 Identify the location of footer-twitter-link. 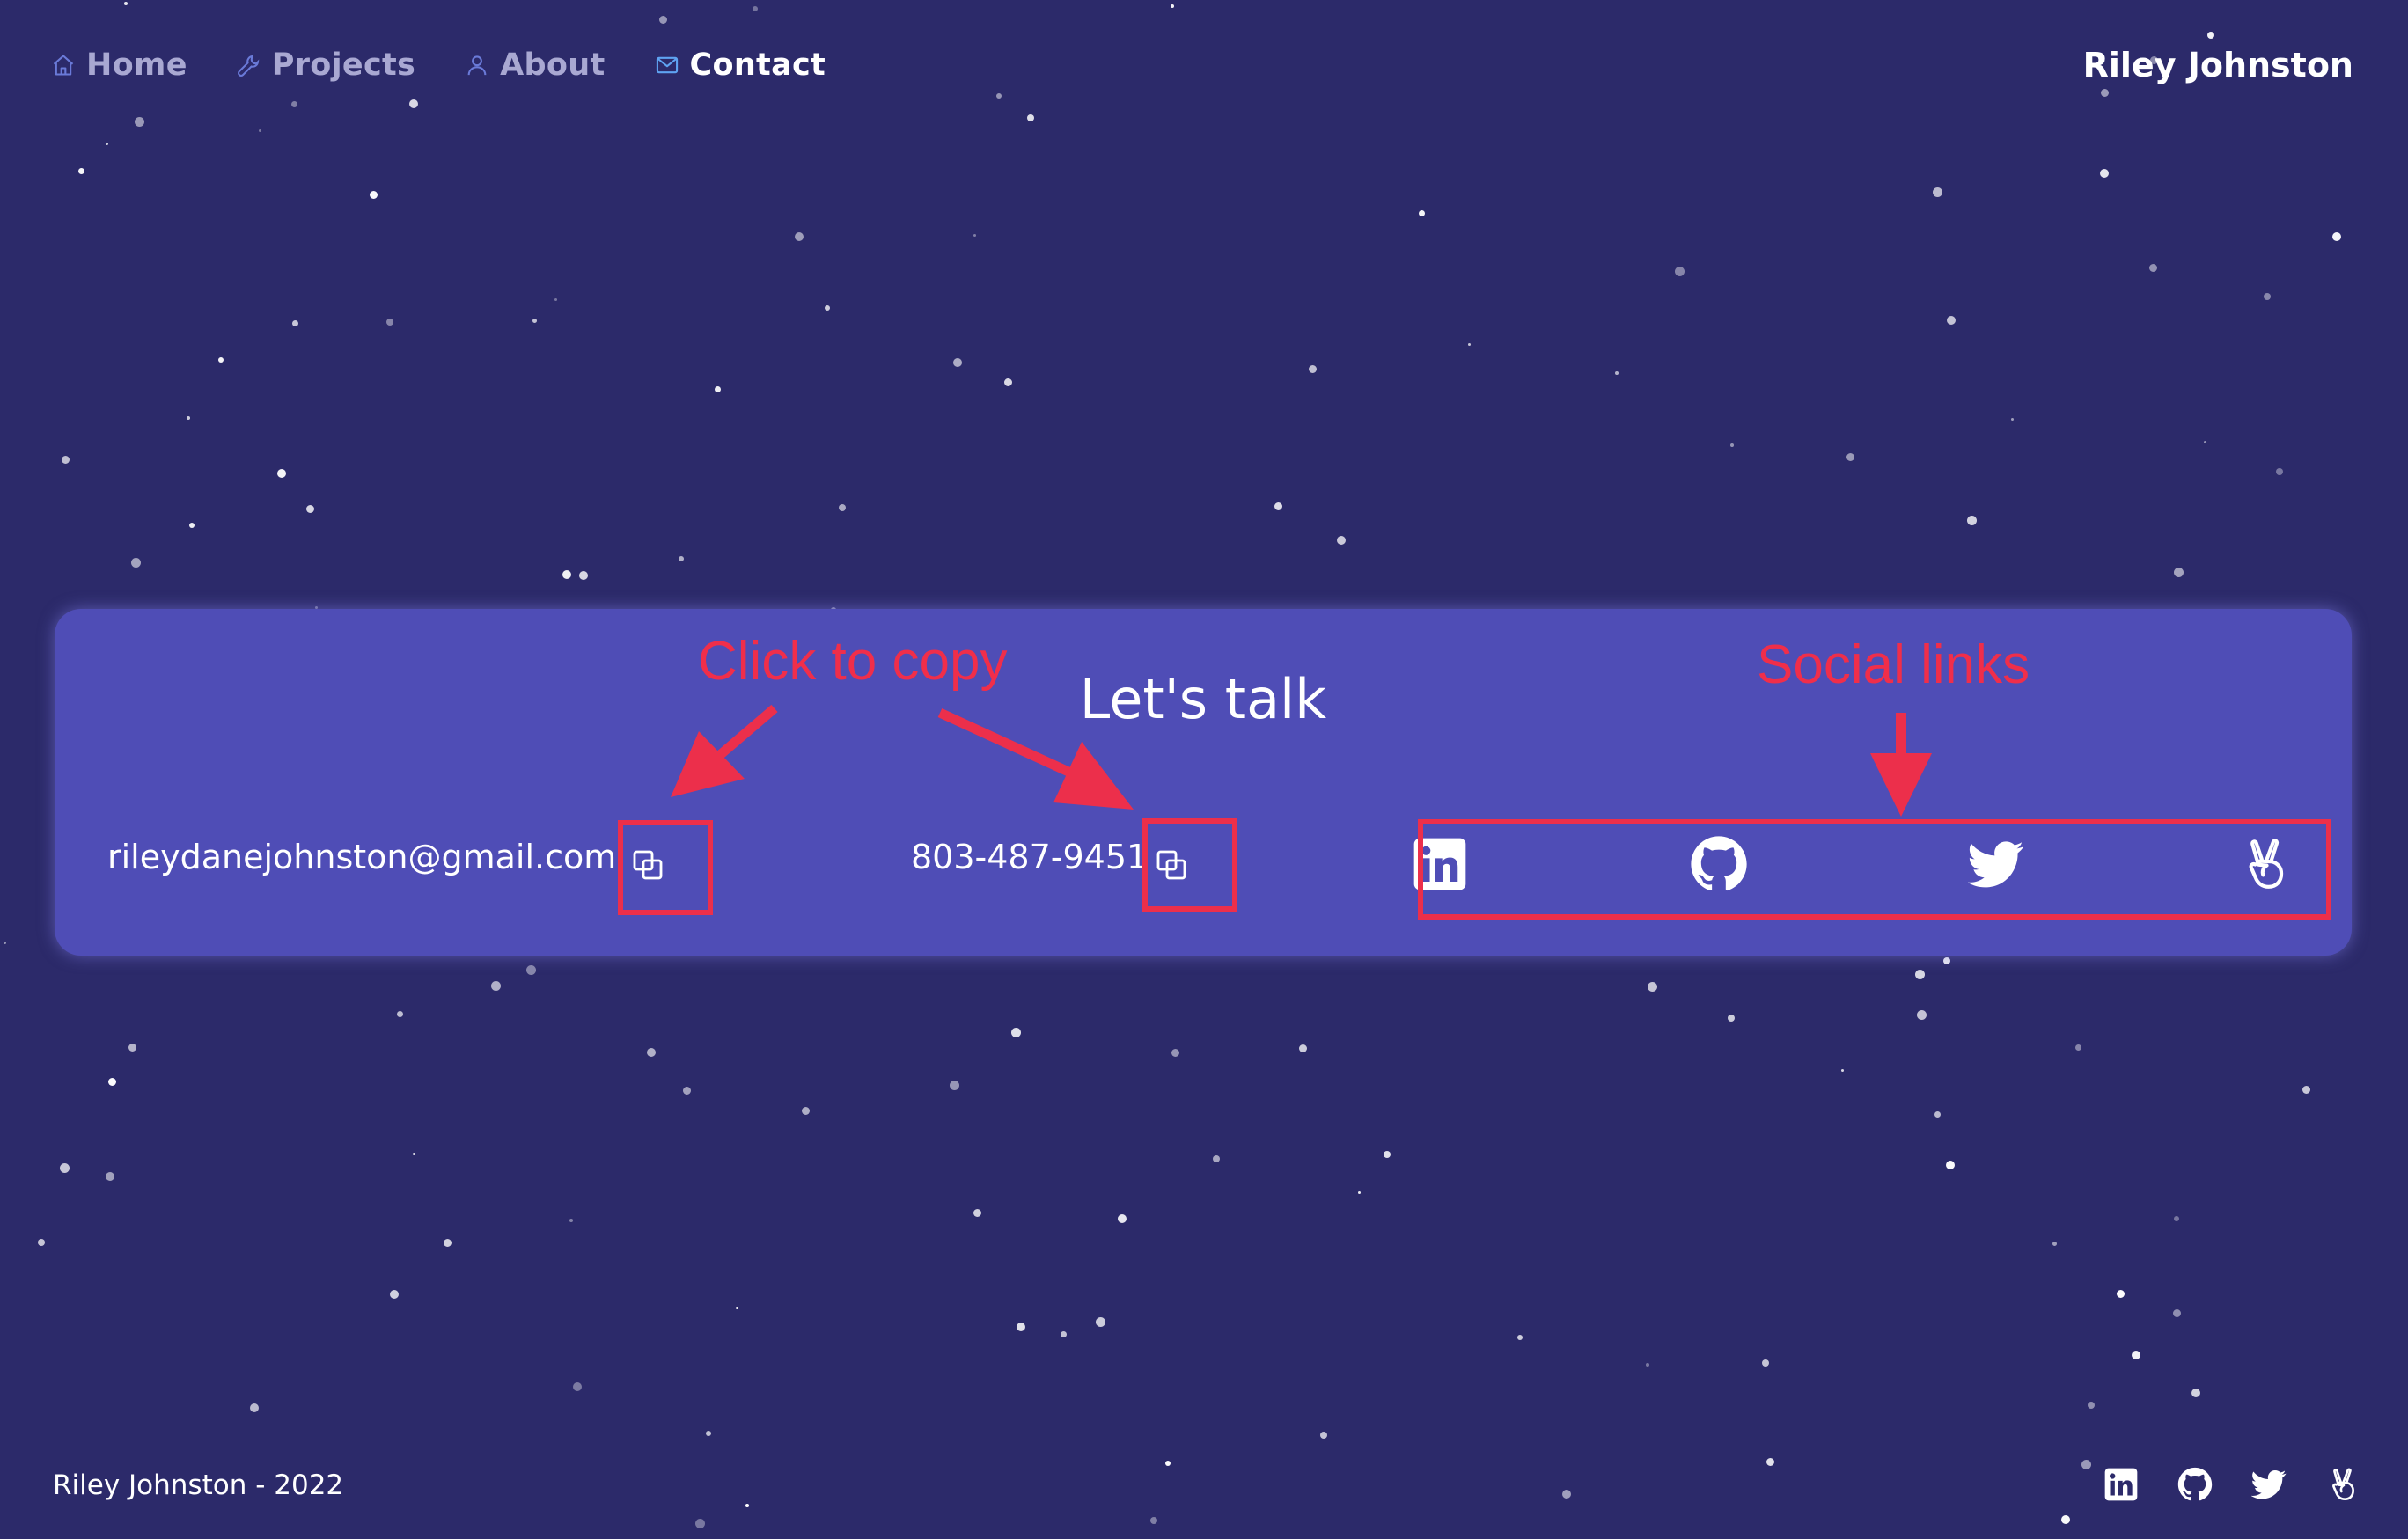
(2269, 1485).